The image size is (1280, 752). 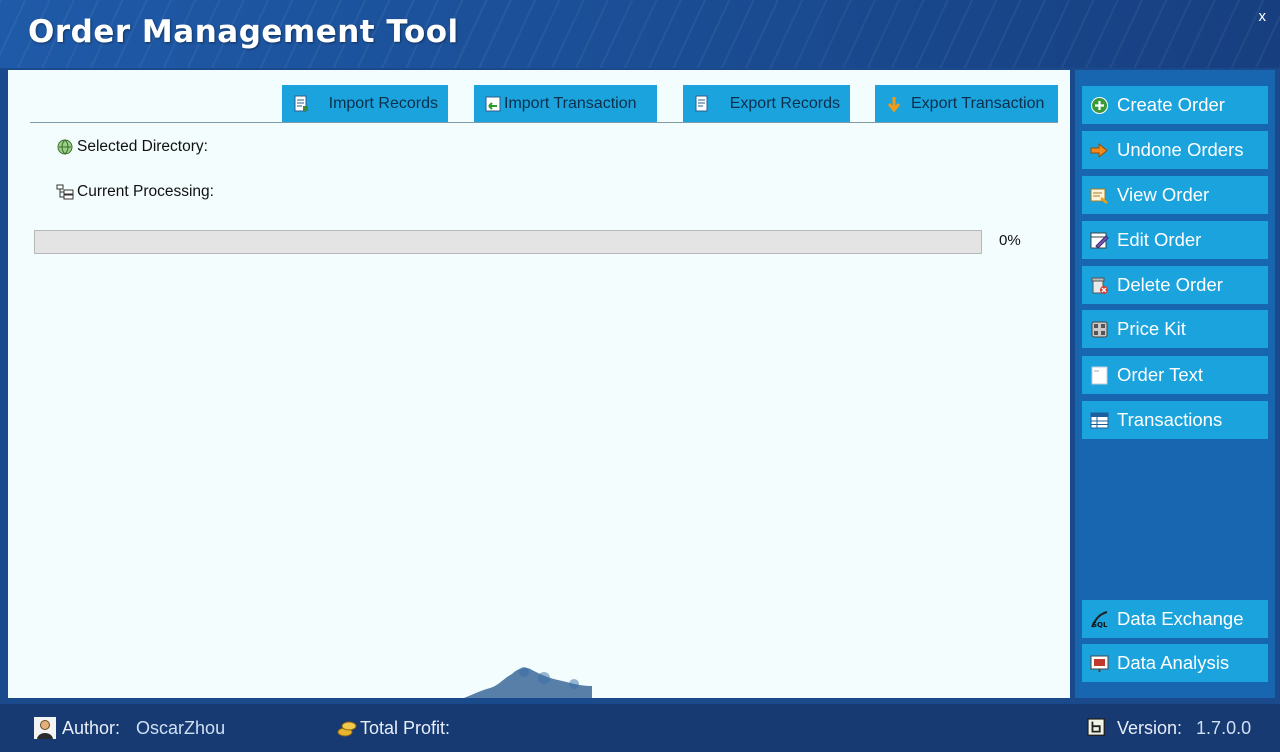 What do you see at coordinates (1180, 618) in the screenshot?
I see `data-exchange-label: Data Exchange` at bounding box center [1180, 618].